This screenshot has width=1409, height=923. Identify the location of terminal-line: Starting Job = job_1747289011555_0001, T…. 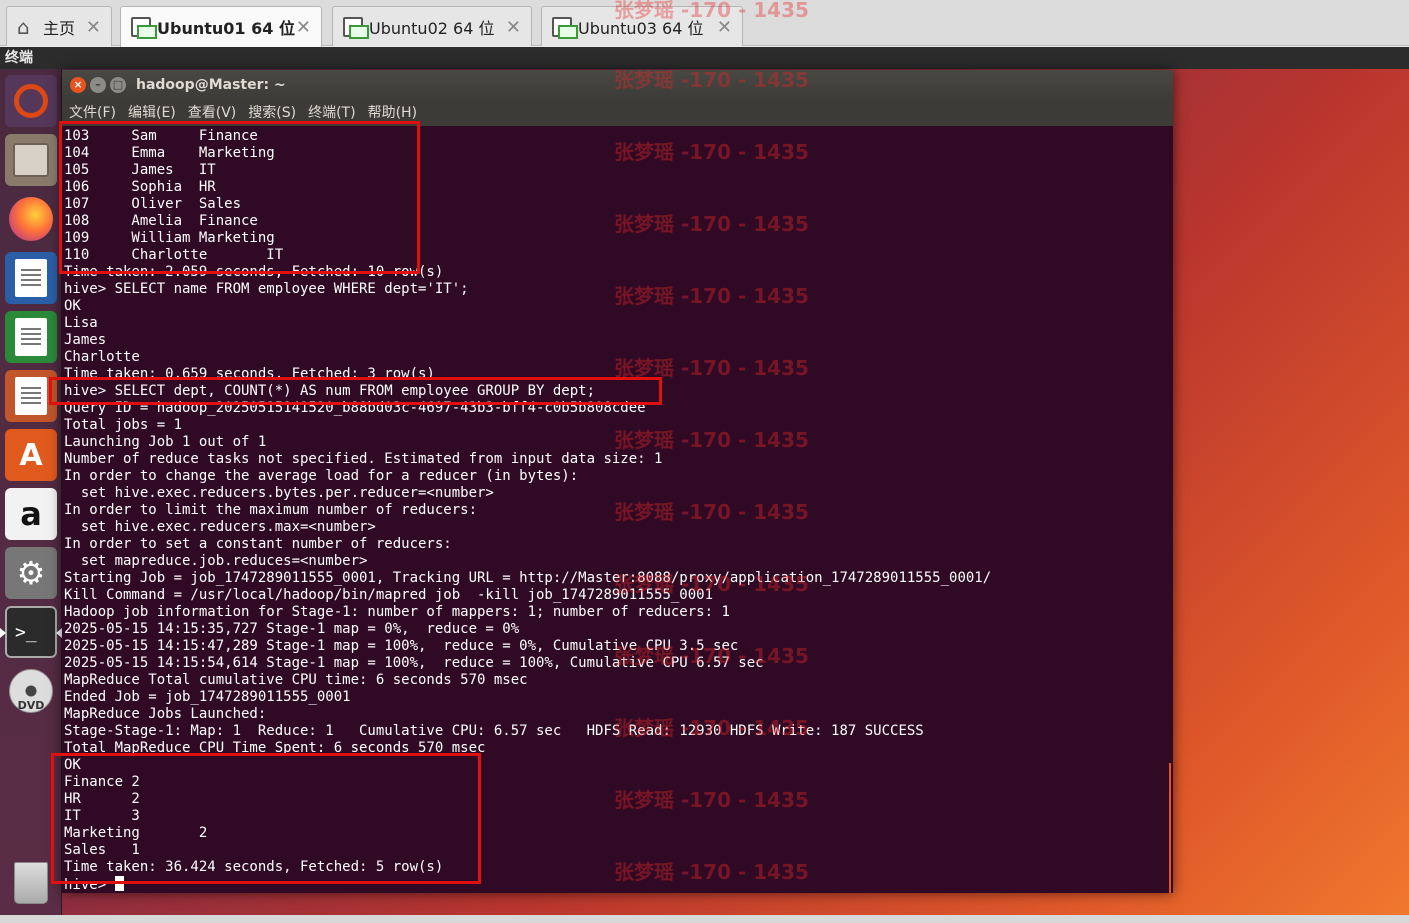
(528, 578).